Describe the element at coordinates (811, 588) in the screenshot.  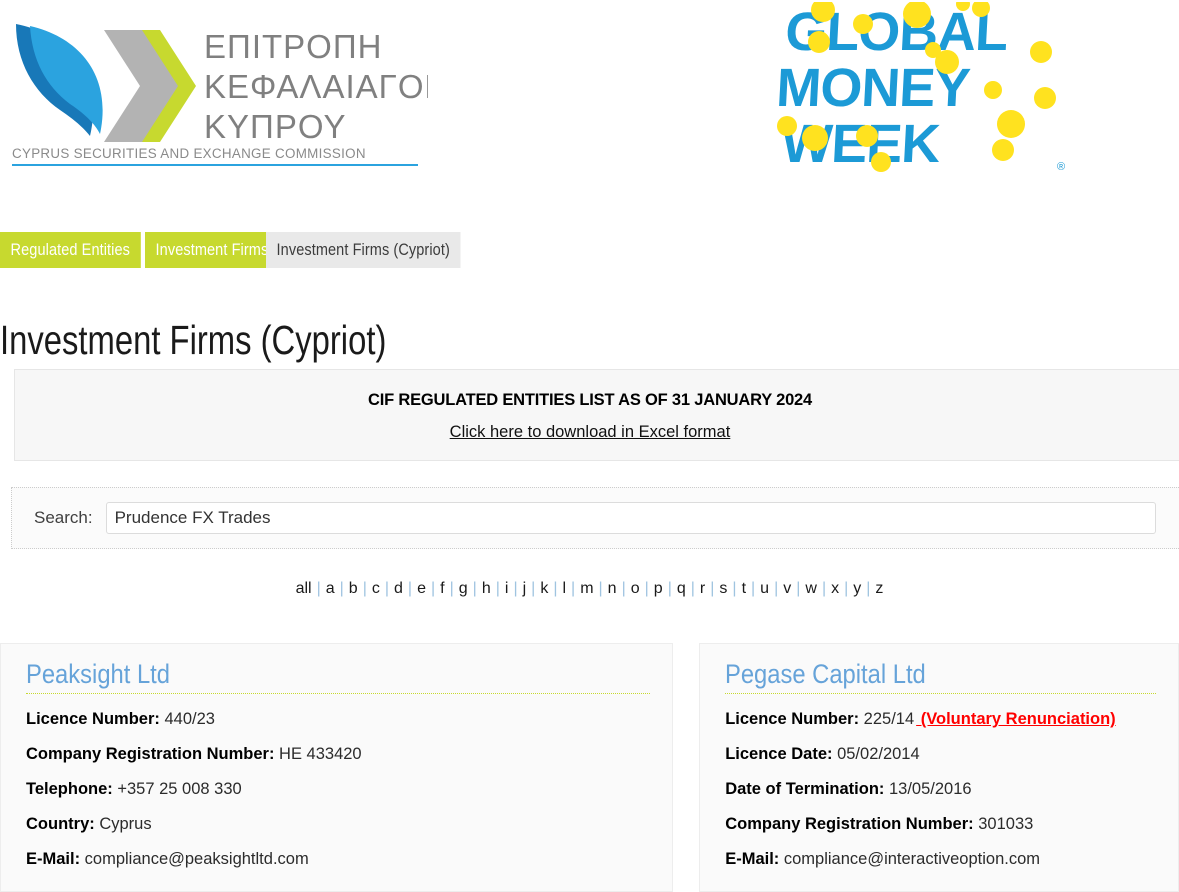
I see `alpha-filter-w: w` at that location.